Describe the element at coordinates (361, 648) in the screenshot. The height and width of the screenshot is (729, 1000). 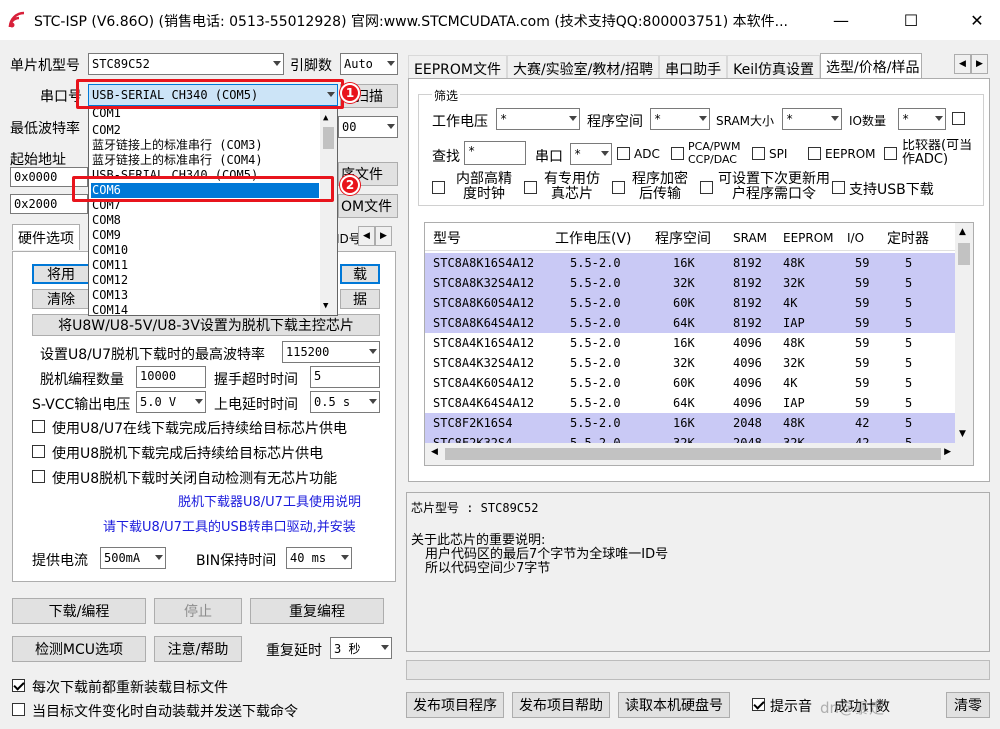
I see `repeat-delay-select: 3 秒` at that location.